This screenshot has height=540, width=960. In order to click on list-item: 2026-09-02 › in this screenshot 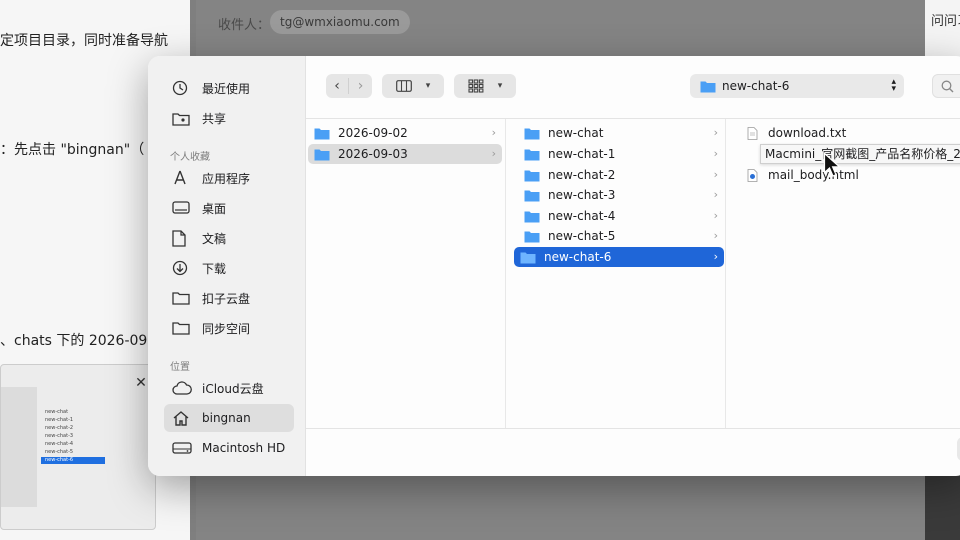, I will do `click(405, 133)`.